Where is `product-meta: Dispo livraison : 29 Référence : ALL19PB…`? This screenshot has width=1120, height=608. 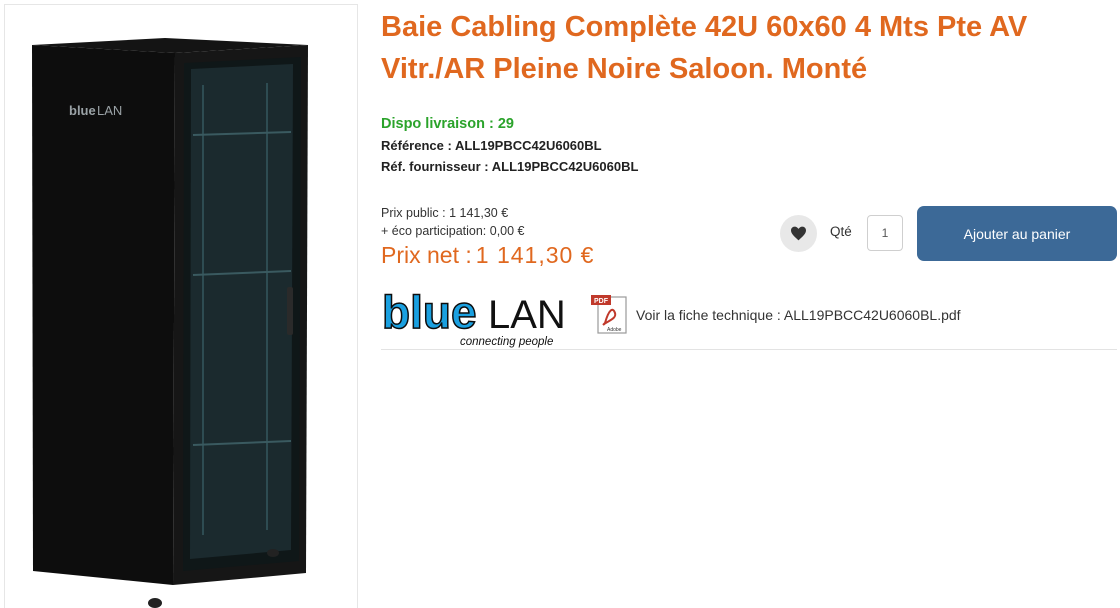
product-meta: Dispo livraison : 29 Référence : ALL19PB… is located at coordinates (509, 145).